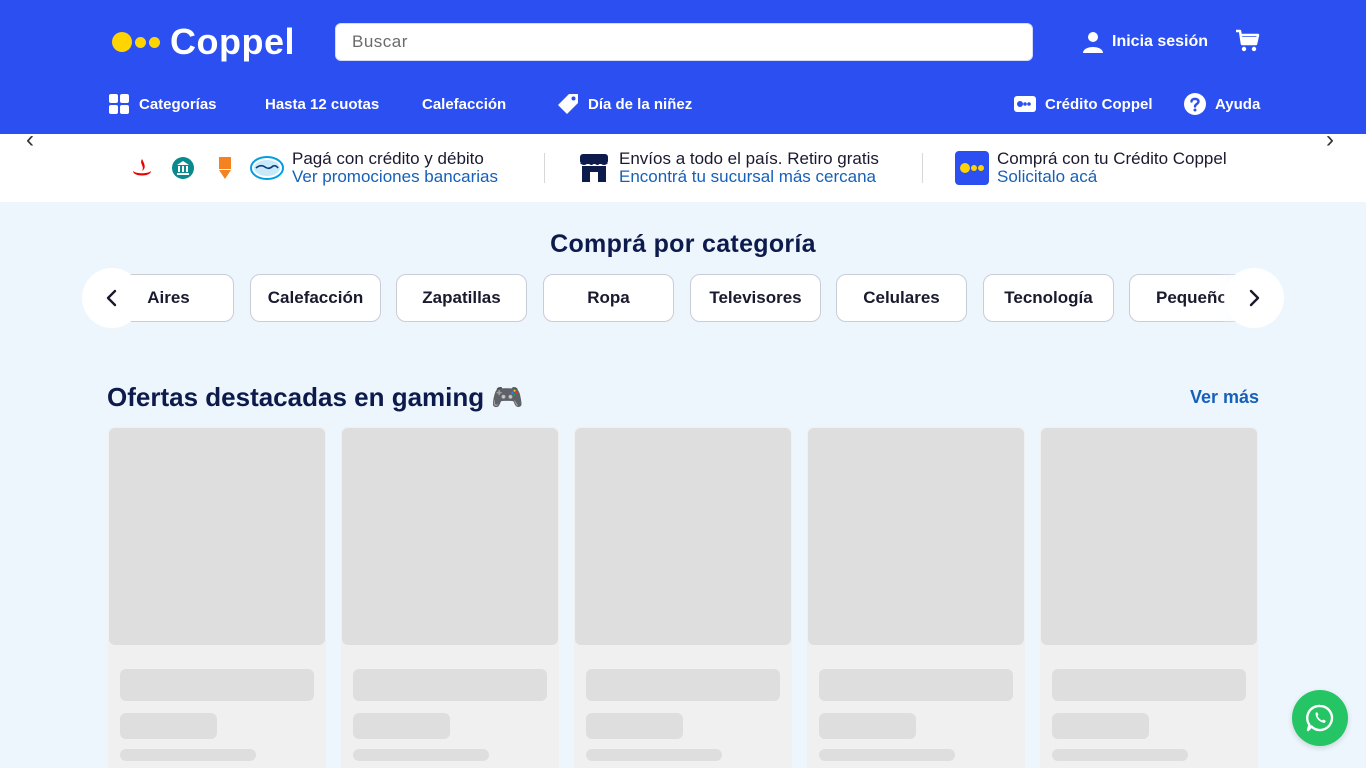 Image resolution: width=1366 pixels, height=768 pixels. What do you see at coordinates (1195, 104) in the screenshot?
I see `help-icon` at bounding box center [1195, 104].